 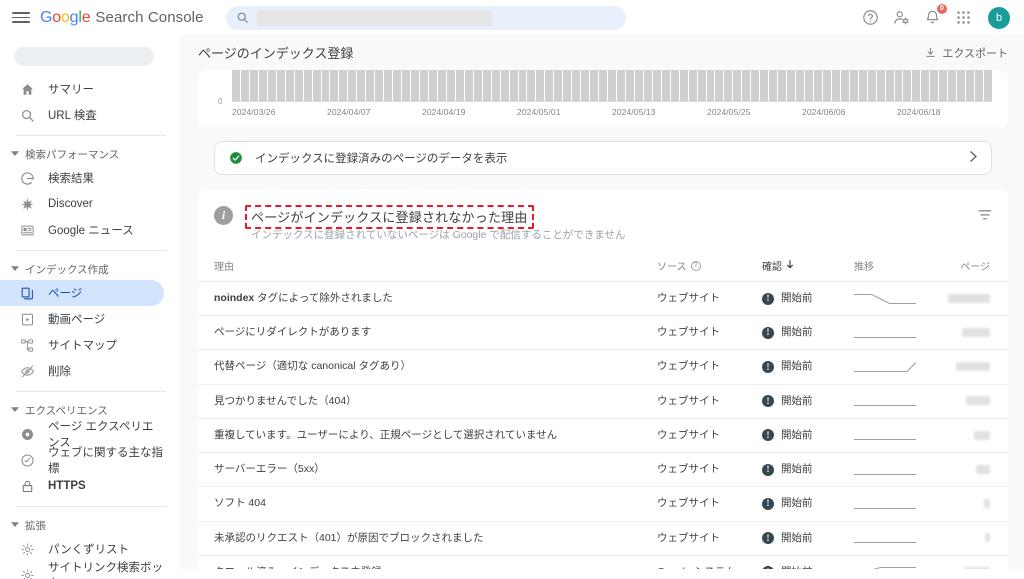 What do you see at coordinates (792, 267) in the screenshot?
I see `column-header-status: 確認` at bounding box center [792, 267].